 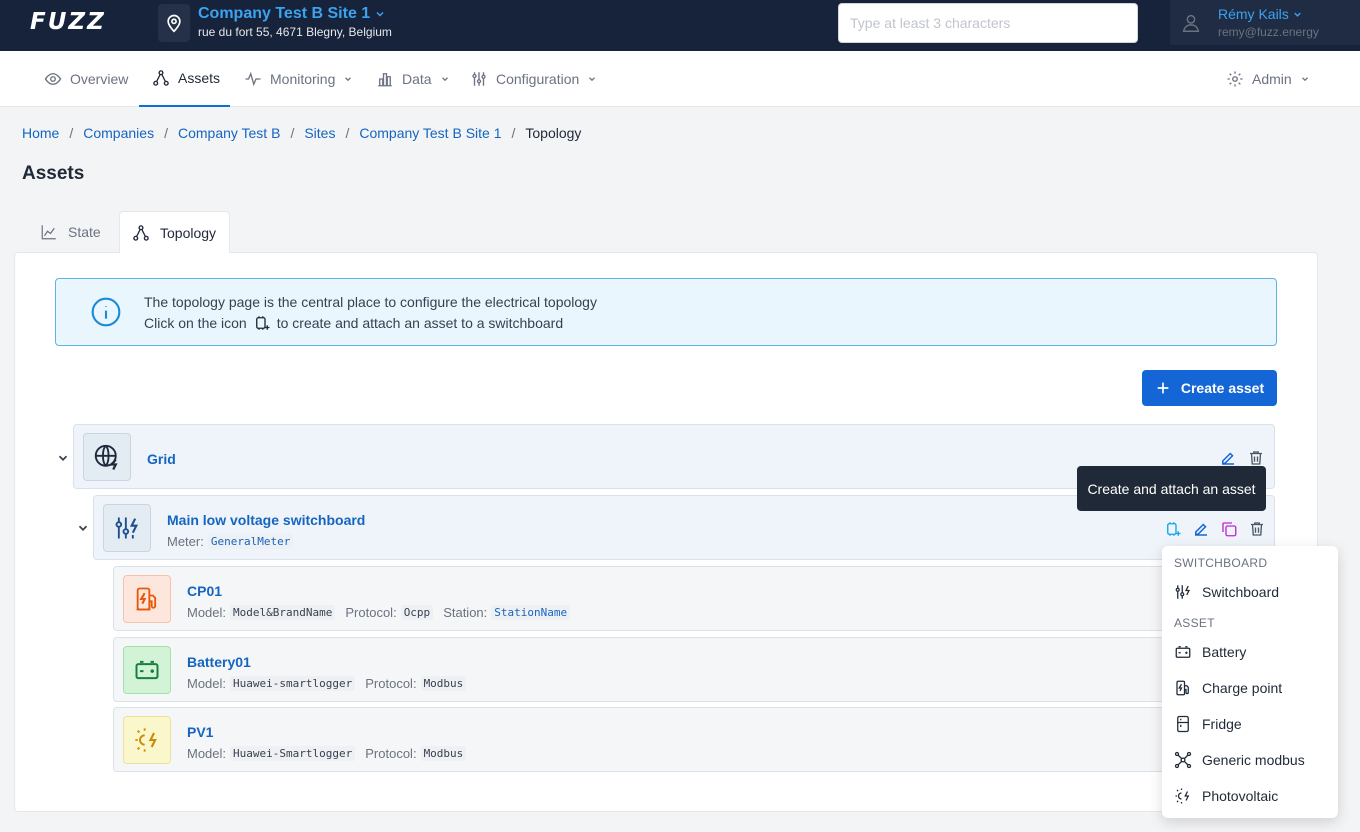 What do you see at coordinates (200, 732) in the screenshot?
I see `pv1-title: PV1` at bounding box center [200, 732].